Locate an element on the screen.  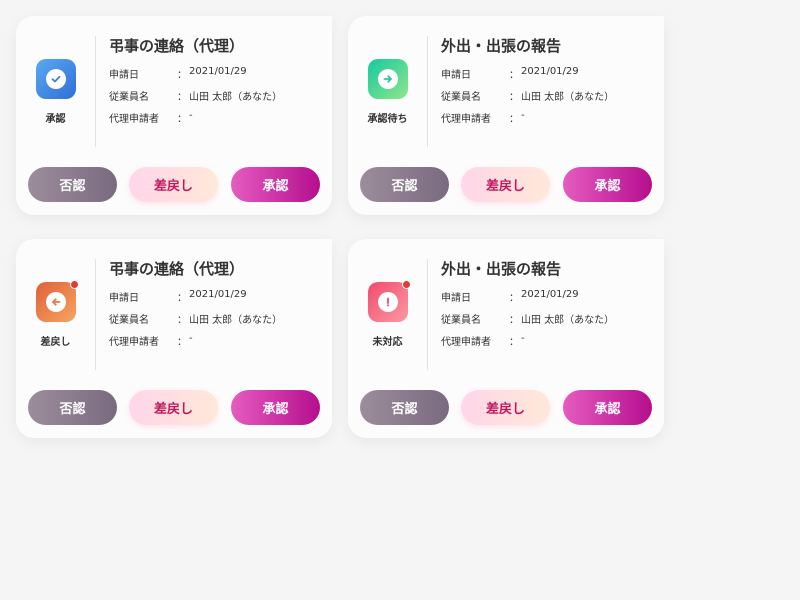
status-label: 承認 is located at coordinates (55, 119).